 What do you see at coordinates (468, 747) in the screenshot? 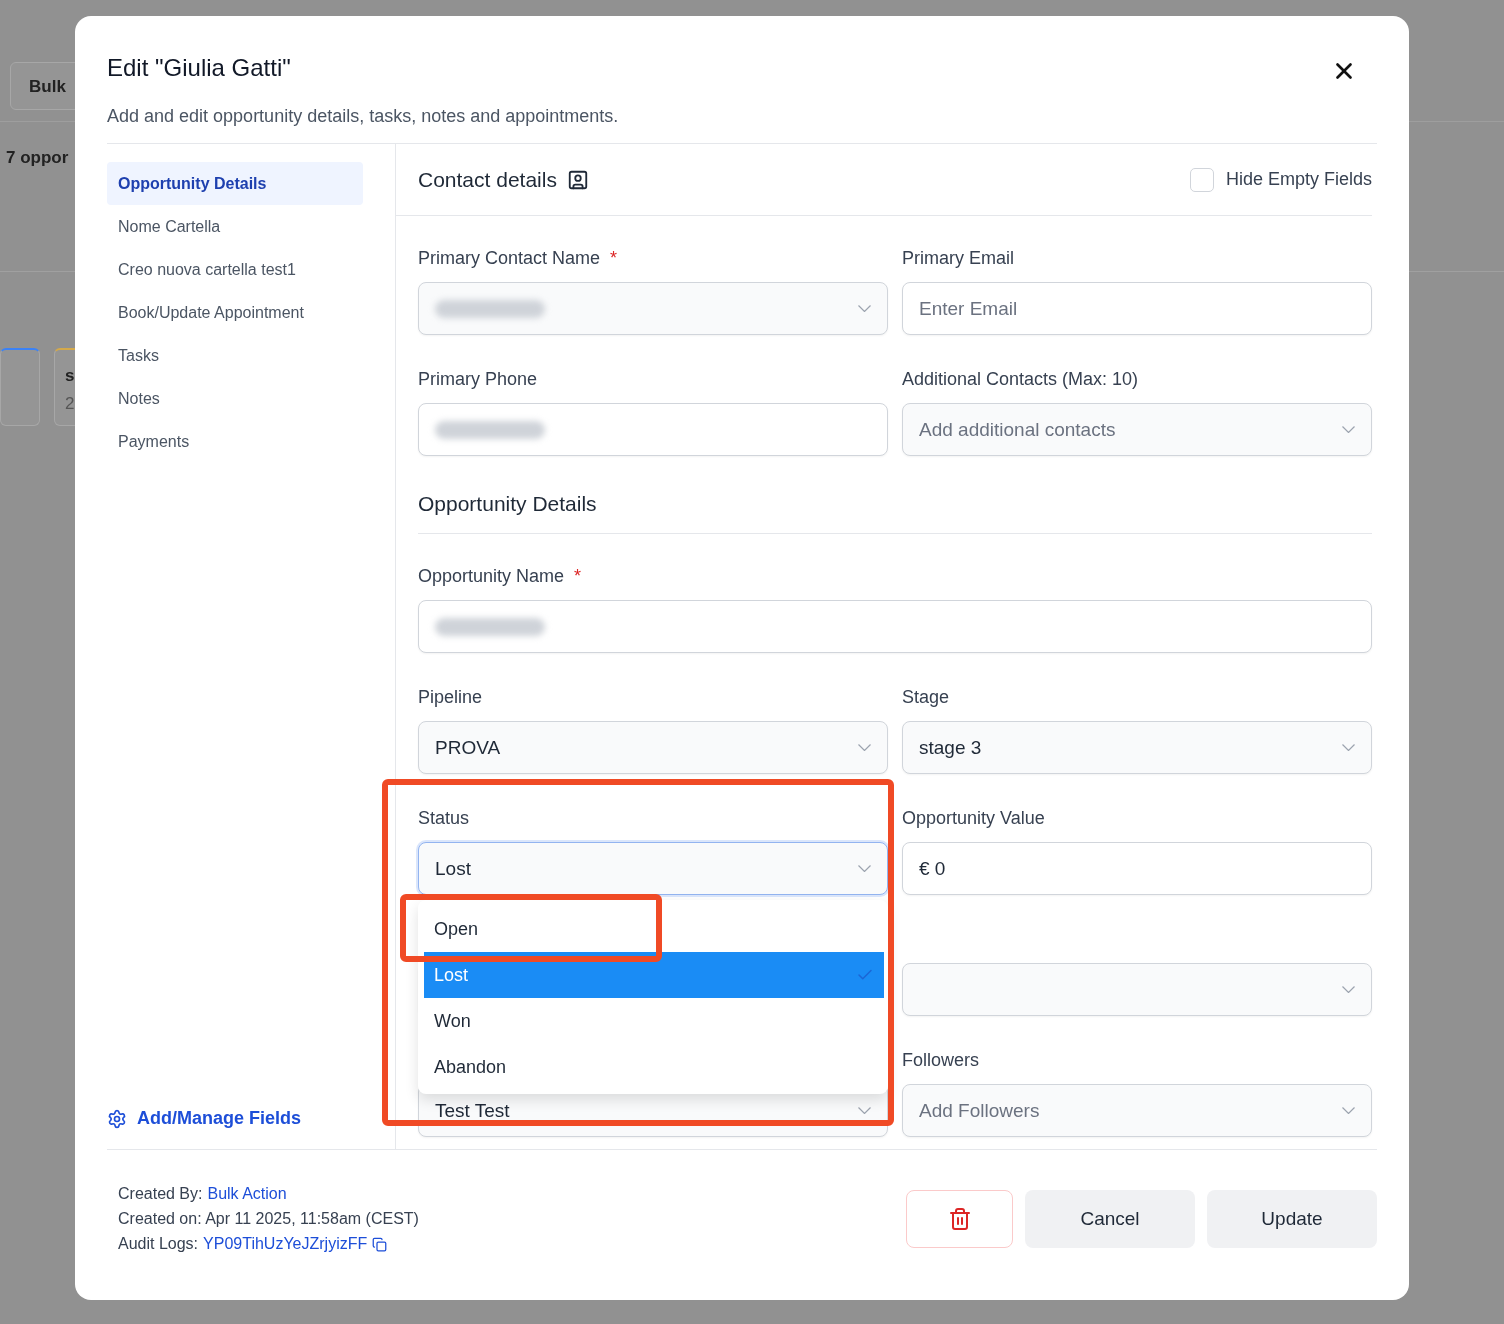
I see `field-value: PROVA` at bounding box center [468, 747].